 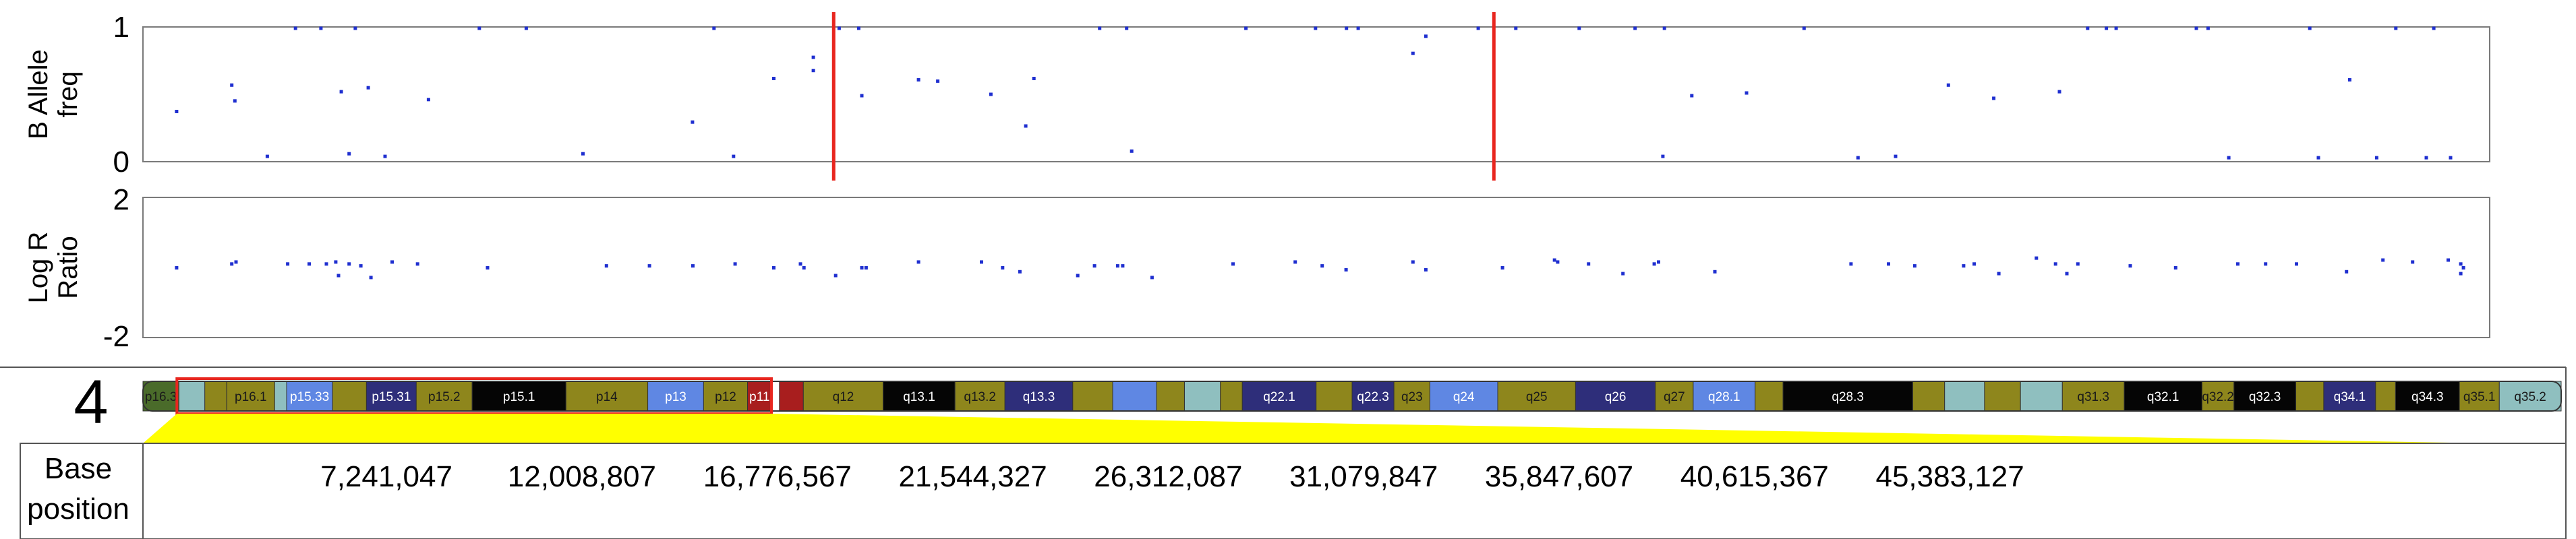 What do you see at coordinates (78, 509) in the screenshot?
I see `base-position-label-line2: position` at bounding box center [78, 509].